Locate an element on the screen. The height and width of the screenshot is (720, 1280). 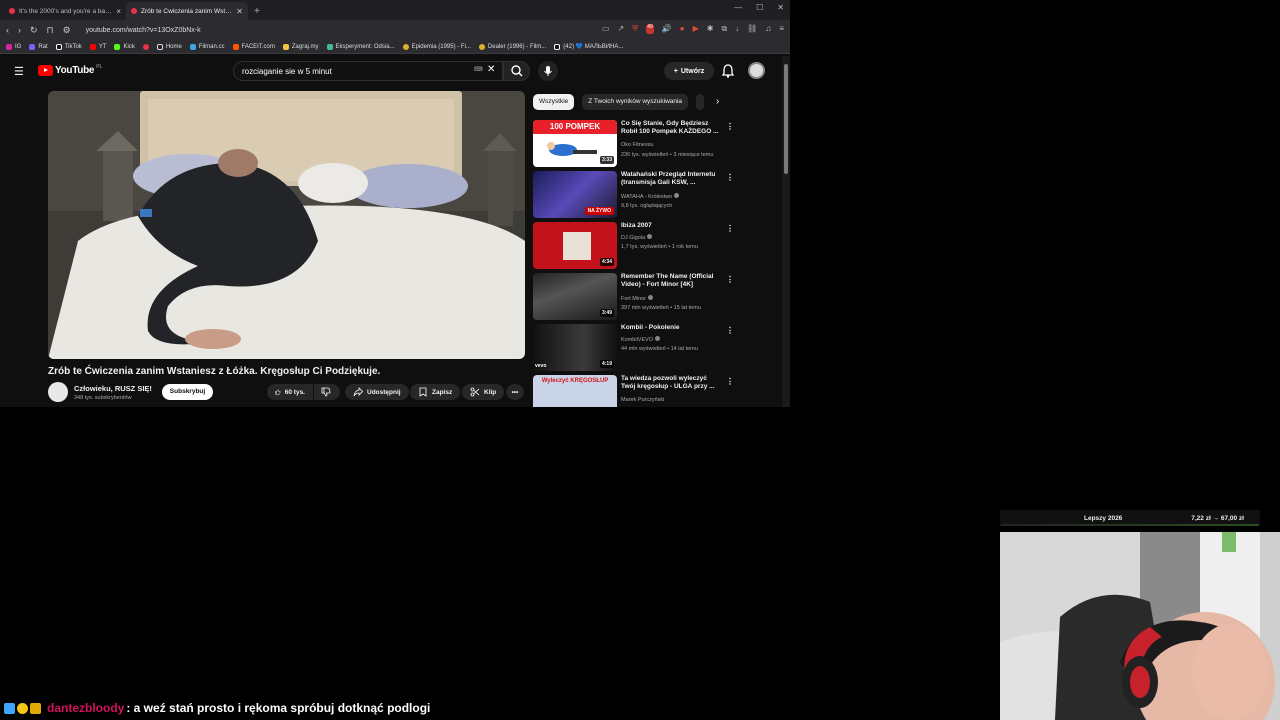
video-thumbnail: 3:49 is located at coordinates (575, 296).